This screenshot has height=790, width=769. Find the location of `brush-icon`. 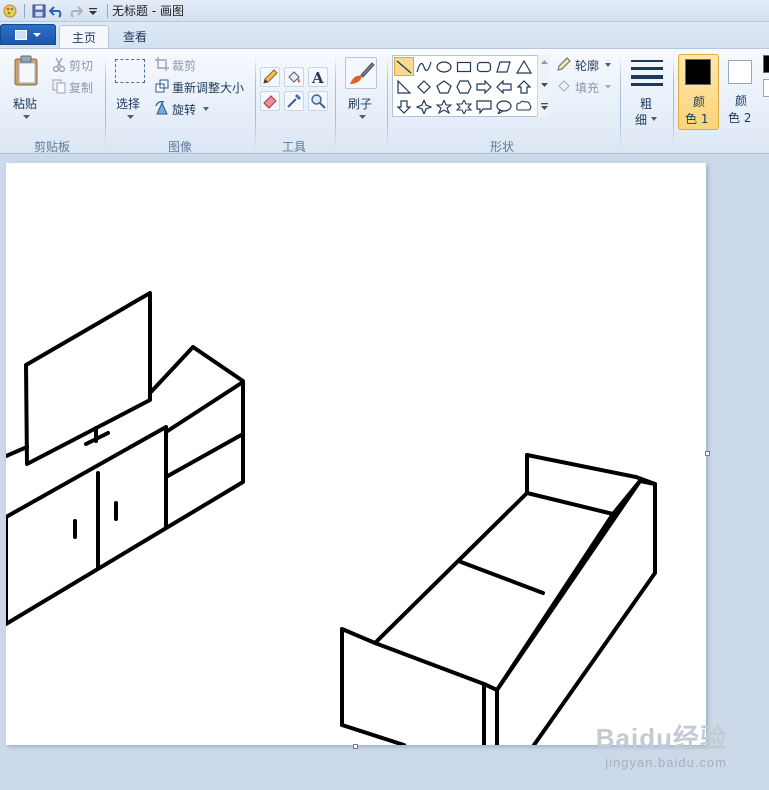

brush-icon is located at coordinates (361, 73).